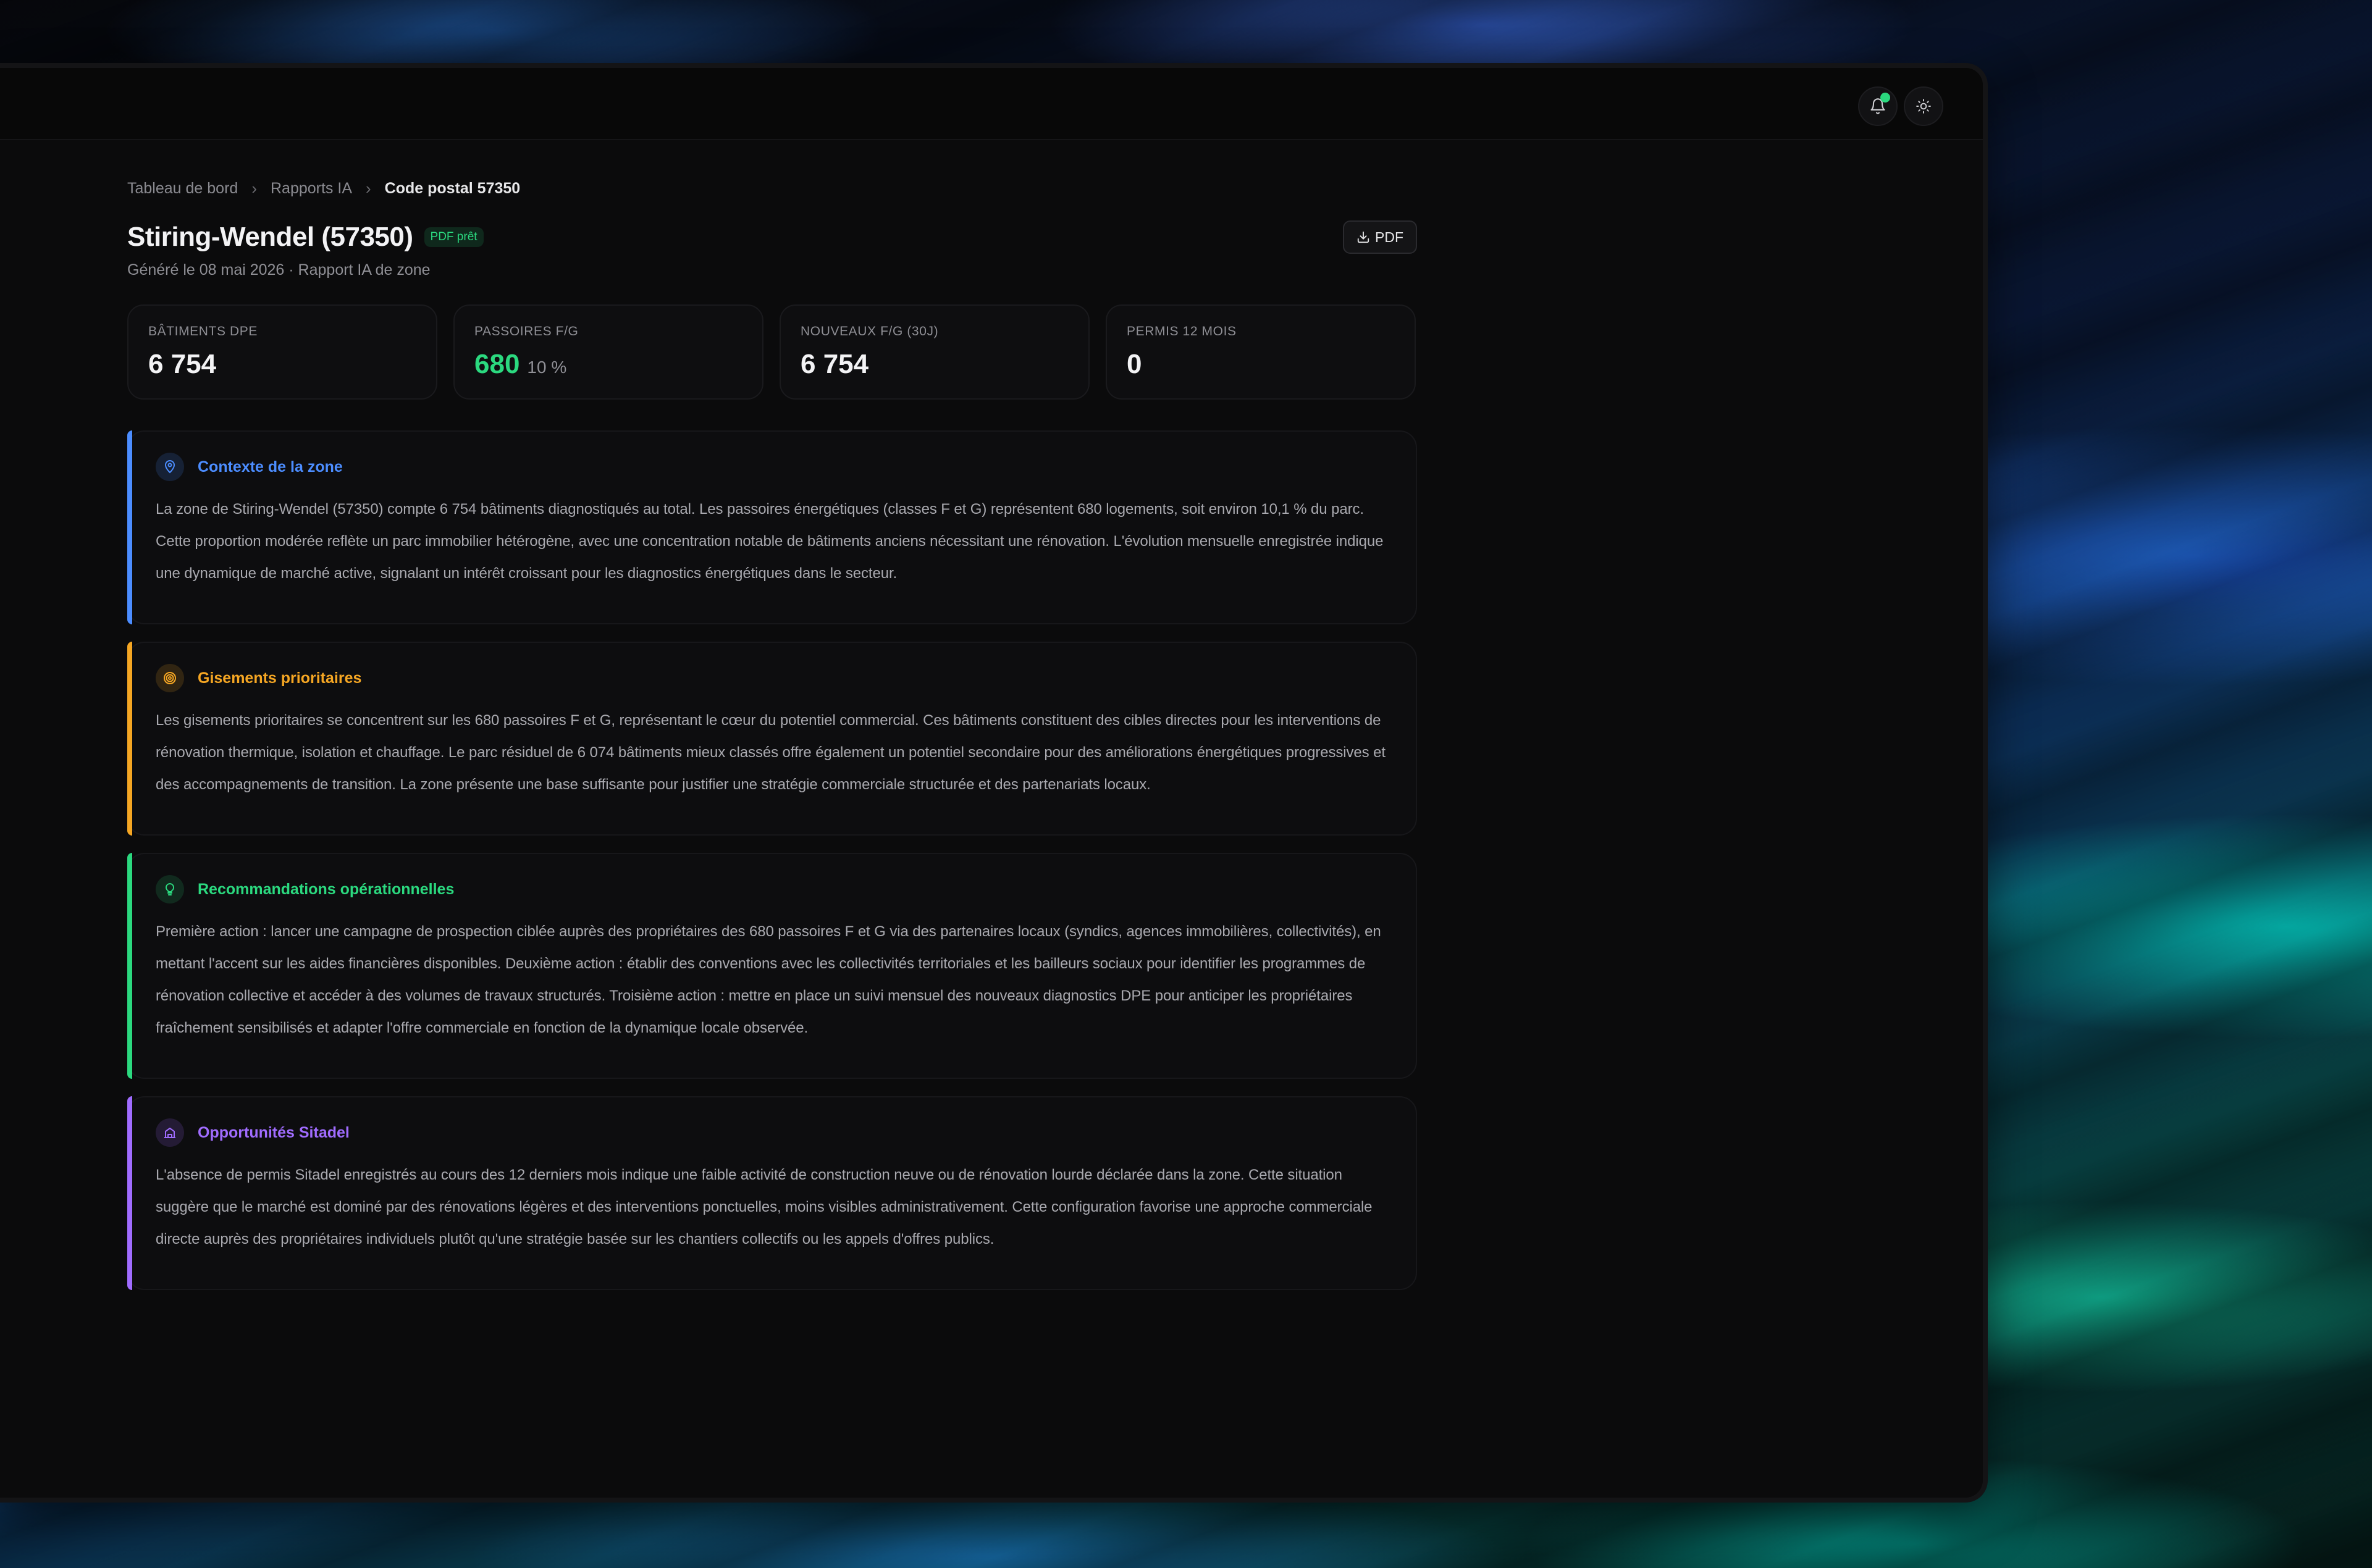 This screenshot has width=2372, height=1568. I want to click on stat-card-passoires: PASSOIRES F/G 680 10 %, so click(608, 352).